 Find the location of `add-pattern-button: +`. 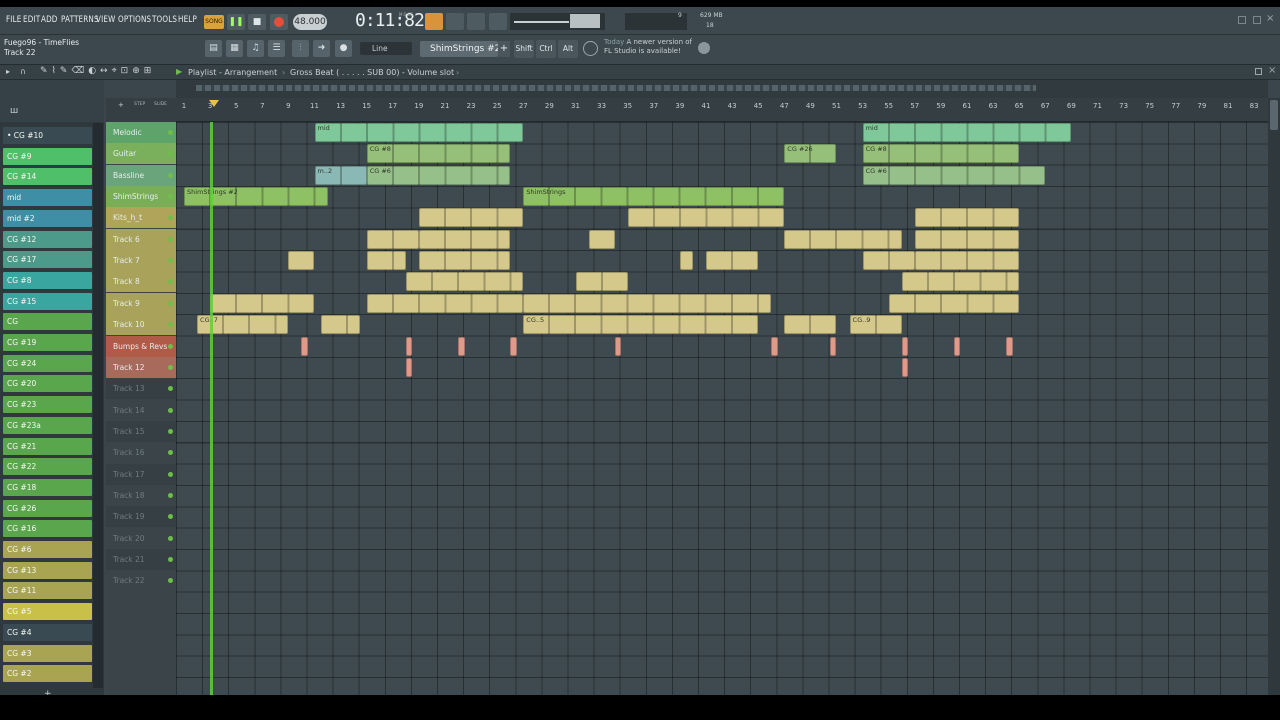

add-pattern-button: + is located at coordinates (504, 49).